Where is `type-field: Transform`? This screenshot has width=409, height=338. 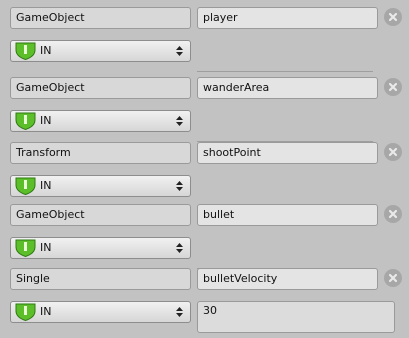
type-field: Transform is located at coordinates (100, 153).